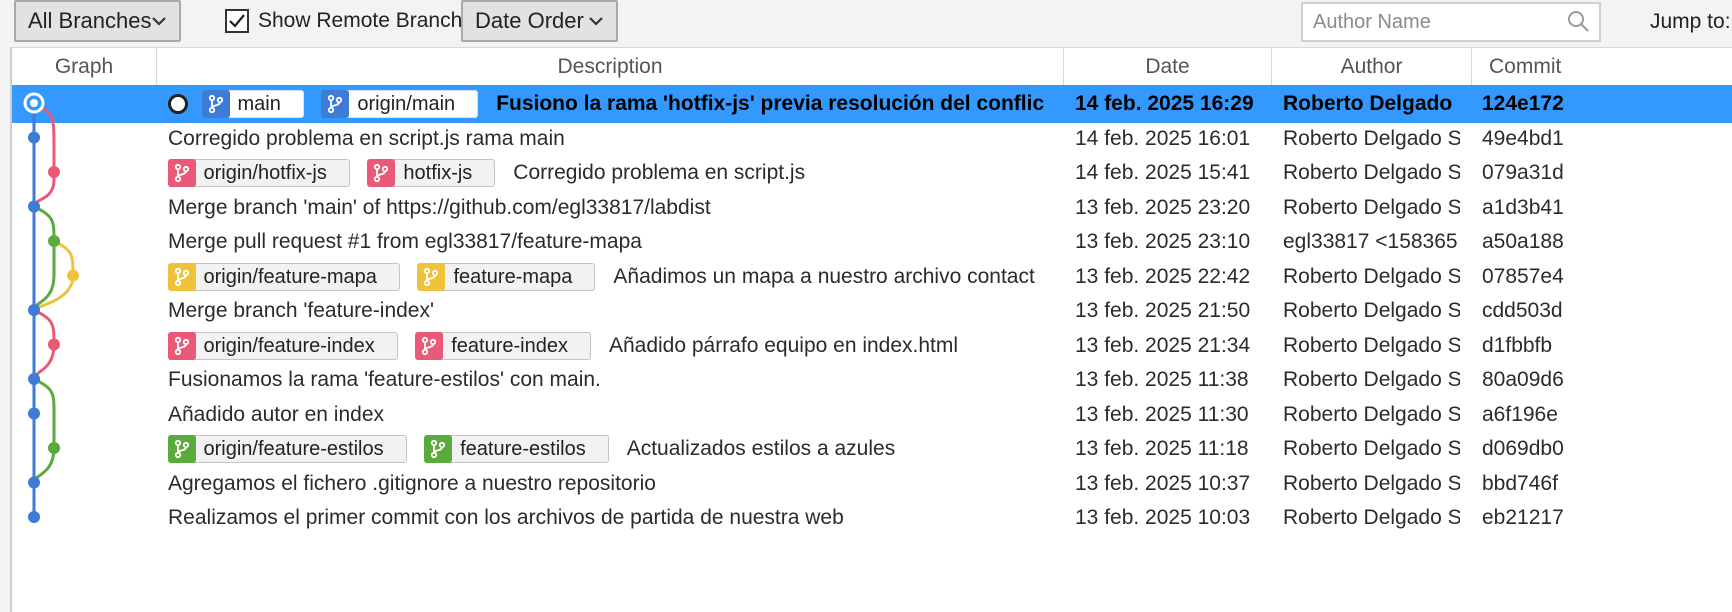 The width and height of the screenshot is (1732, 612). I want to click on commit-hash: d1fbbfb, so click(1517, 345).